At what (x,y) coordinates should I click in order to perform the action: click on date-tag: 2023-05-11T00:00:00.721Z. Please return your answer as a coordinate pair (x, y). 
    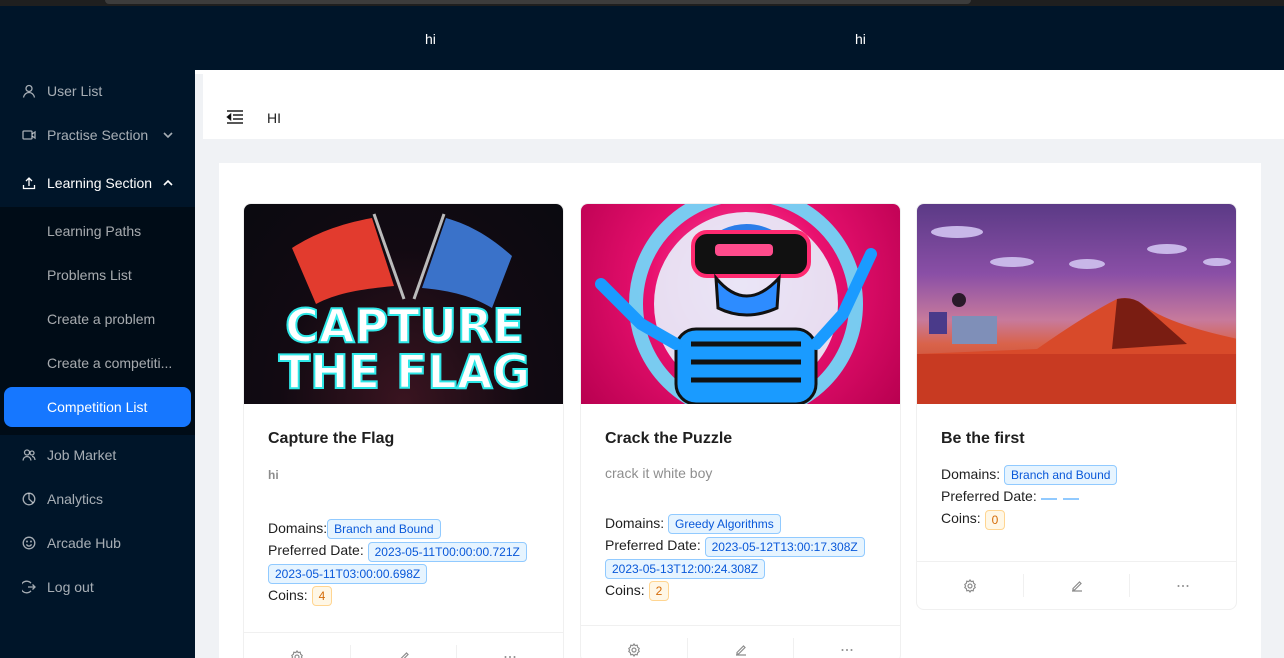
    Looking at the image, I should click on (447, 551).